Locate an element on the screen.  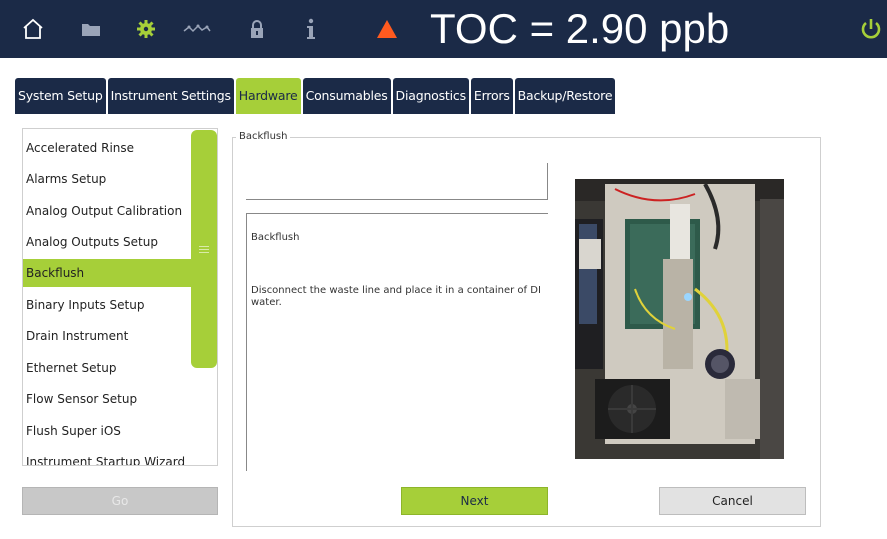
tab-hardware: Hardware is located at coordinates (268, 96).